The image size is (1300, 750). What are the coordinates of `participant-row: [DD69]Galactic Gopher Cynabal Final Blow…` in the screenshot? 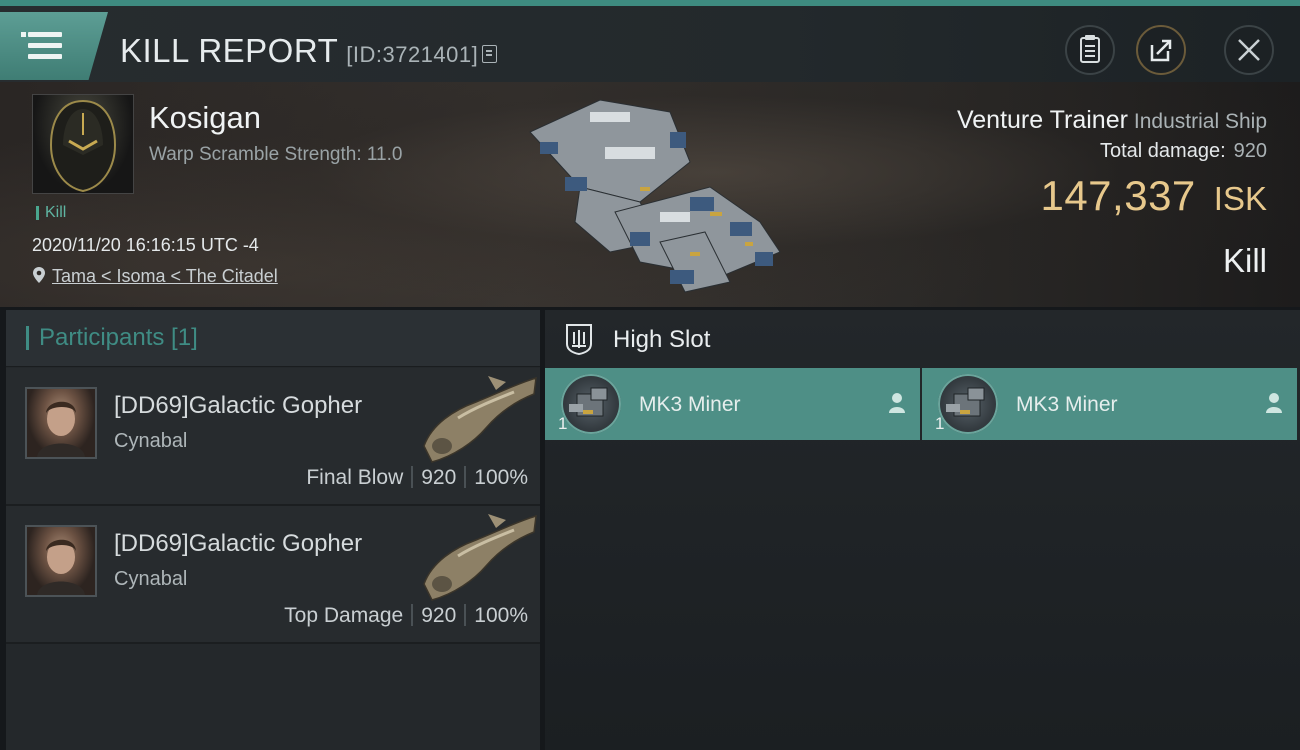 It's located at (273, 437).